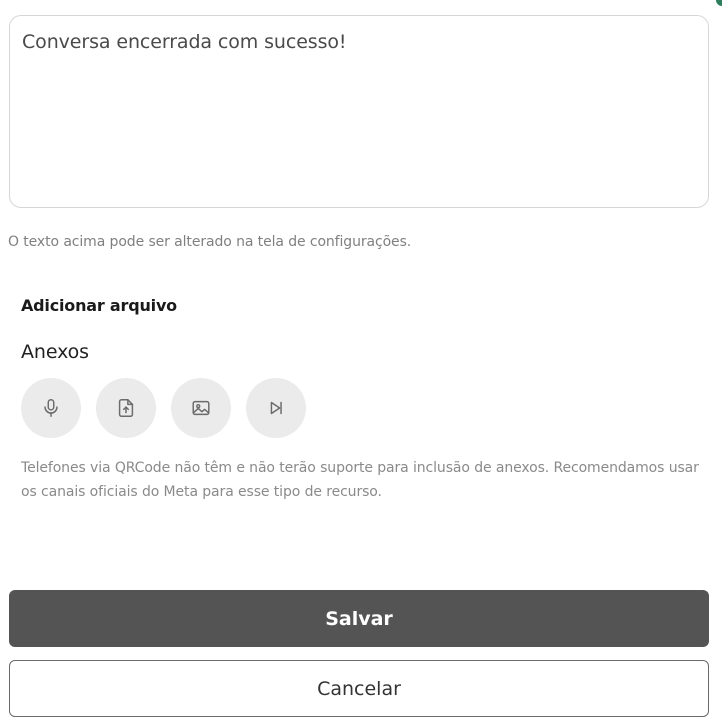 Image resolution: width=722 pixels, height=728 pixels. I want to click on file-upload-icon, so click(126, 408).